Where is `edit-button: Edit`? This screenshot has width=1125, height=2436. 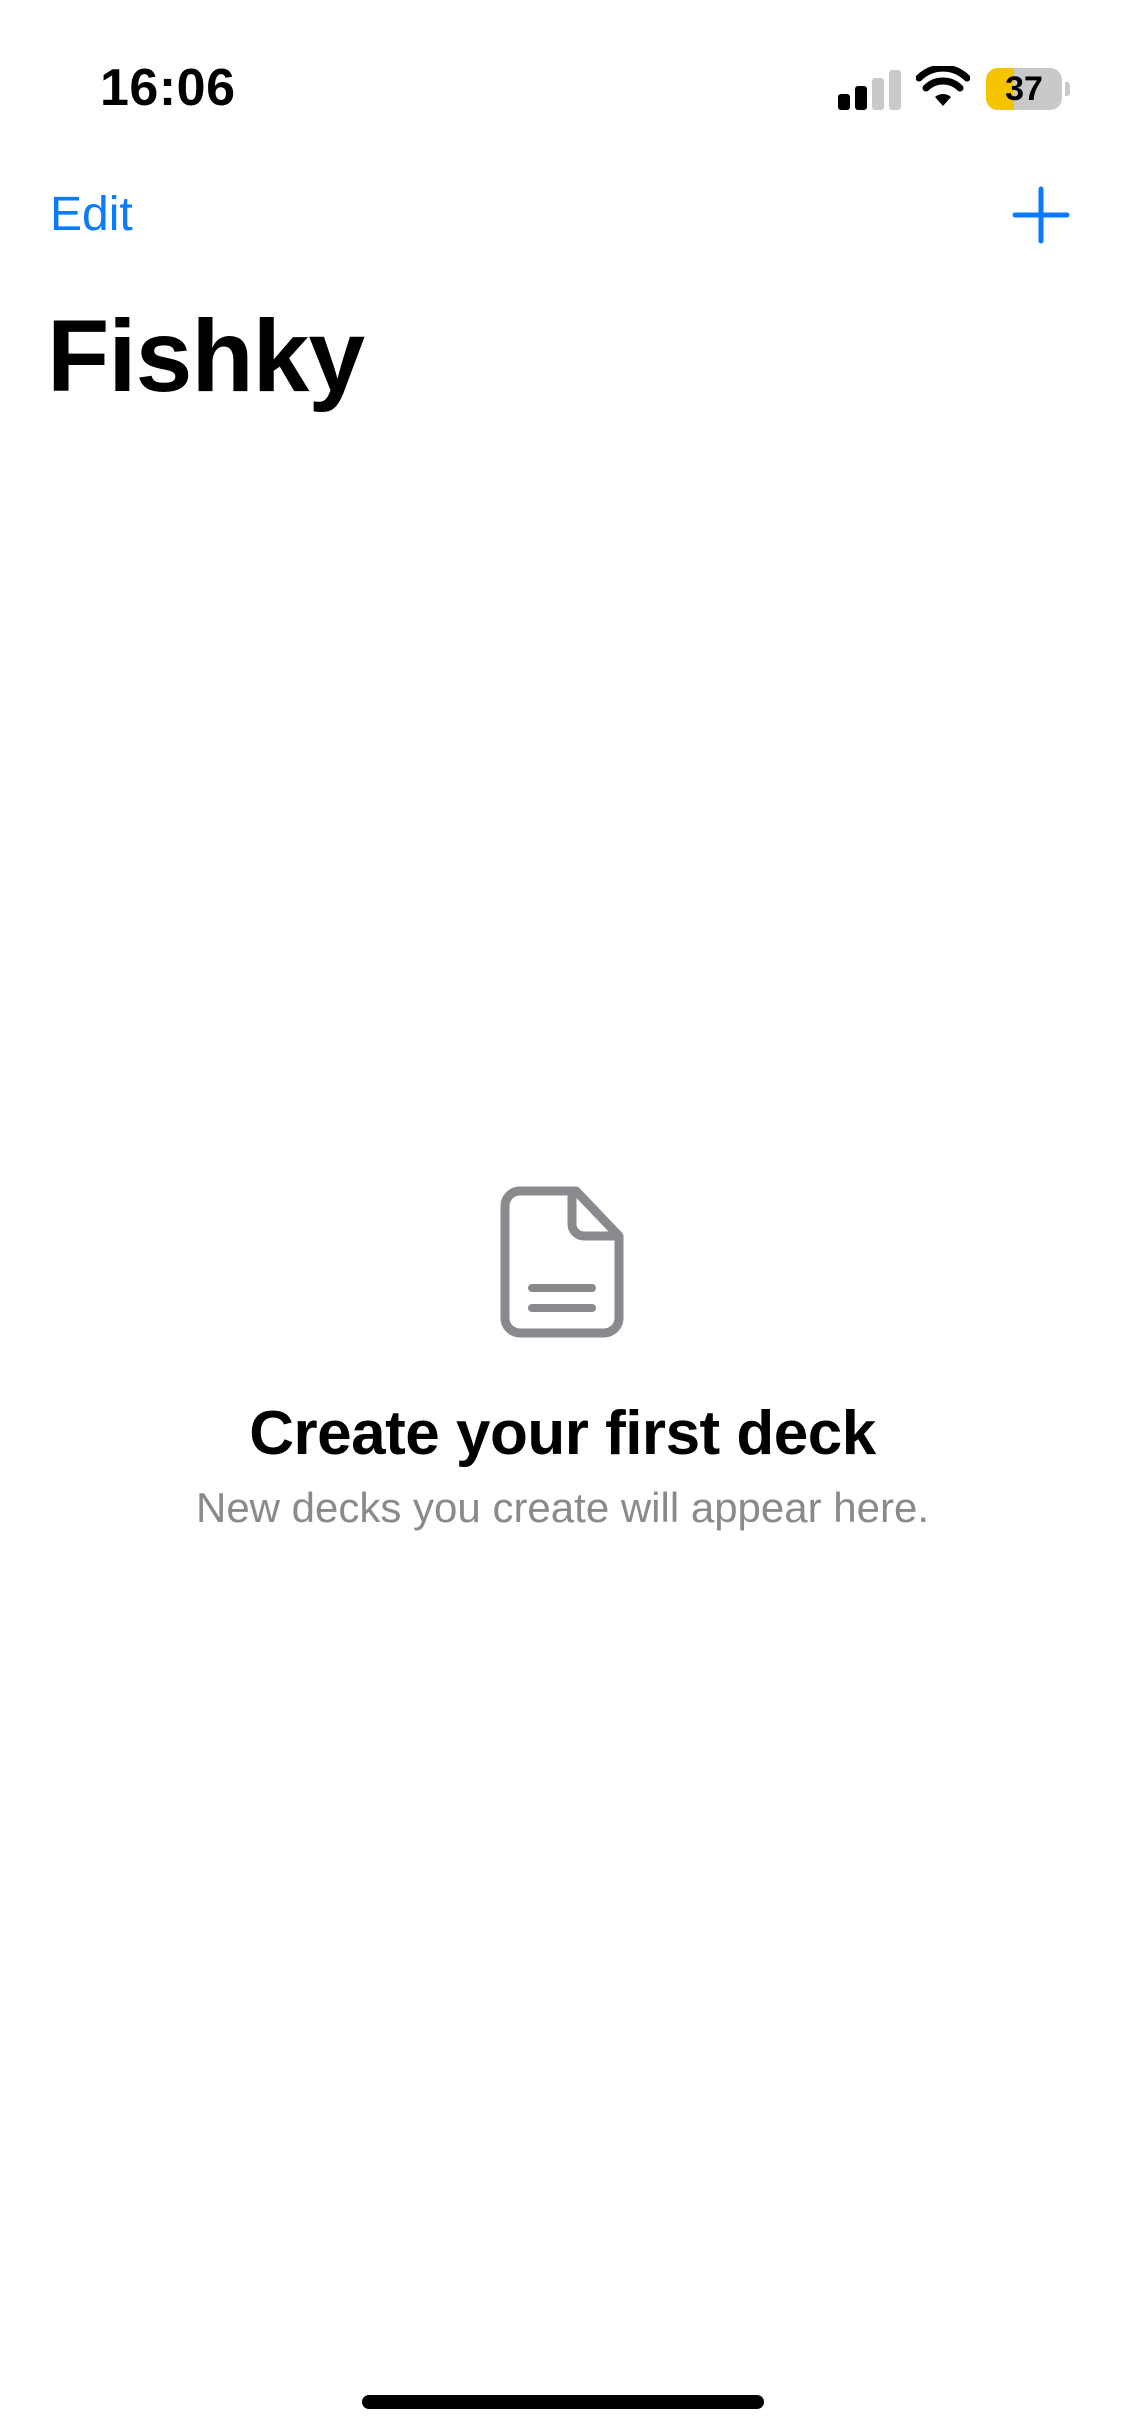 edit-button: Edit is located at coordinates (91, 215).